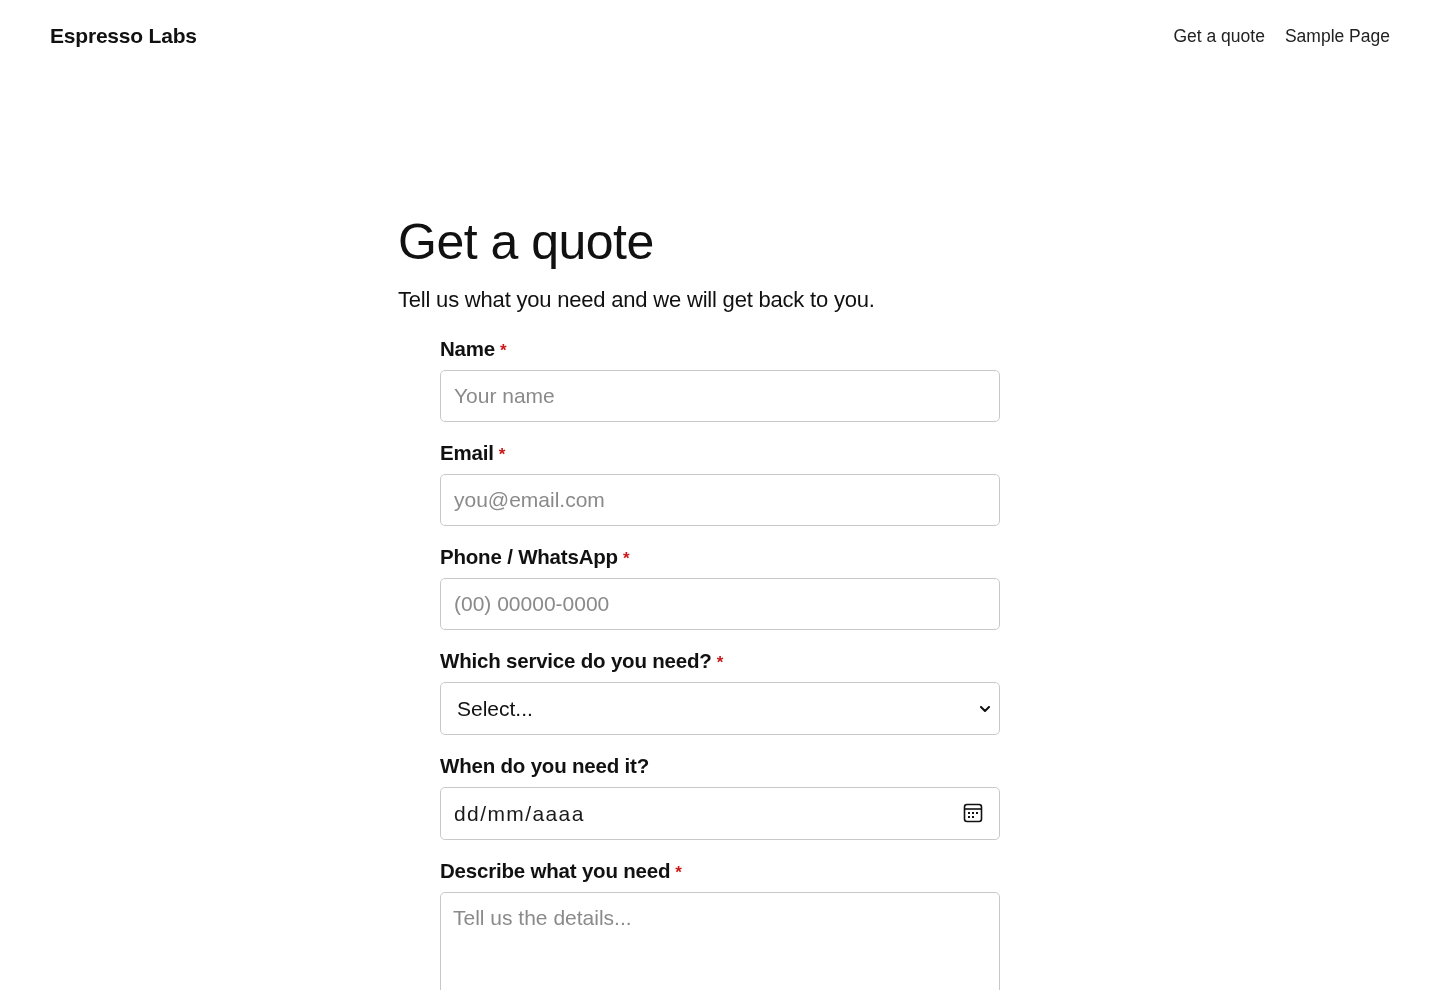 Image resolution: width=1440 pixels, height=990 pixels. What do you see at coordinates (555, 871) in the screenshot?
I see `field-label: Describe what you need` at bounding box center [555, 871].